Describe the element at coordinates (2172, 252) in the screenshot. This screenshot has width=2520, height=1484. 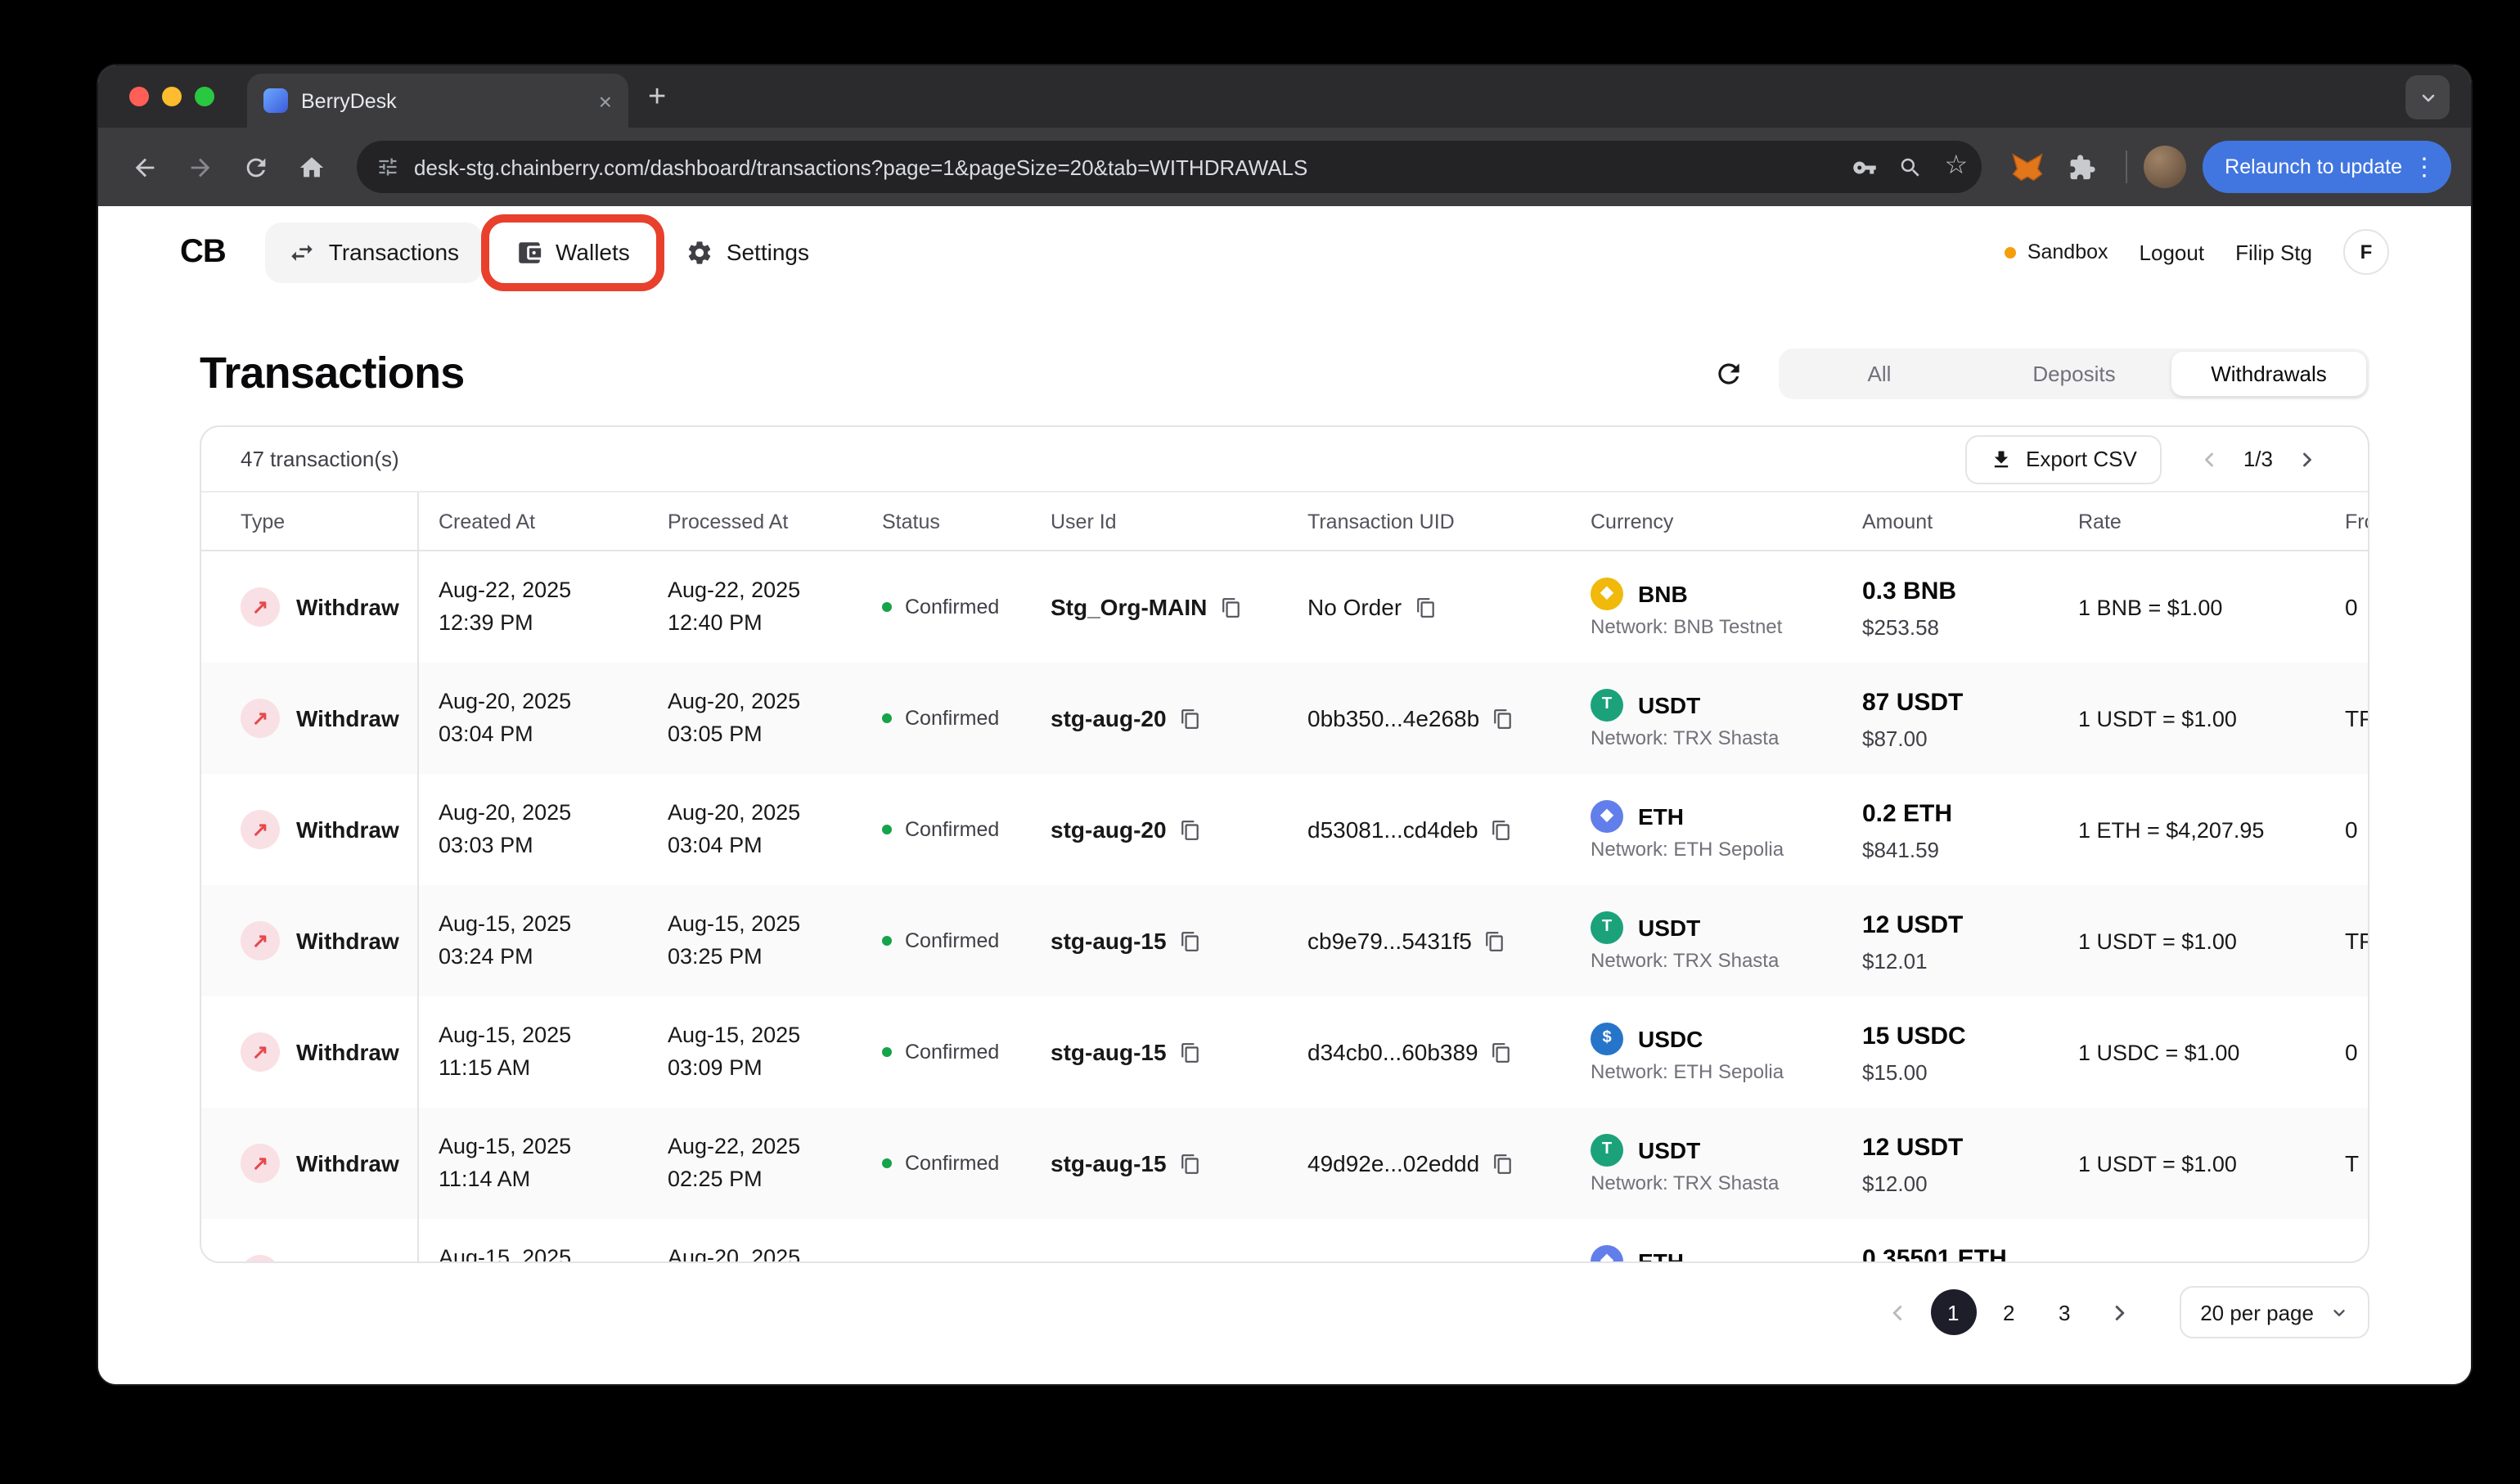
I see `logout-link: Logout` at that location.